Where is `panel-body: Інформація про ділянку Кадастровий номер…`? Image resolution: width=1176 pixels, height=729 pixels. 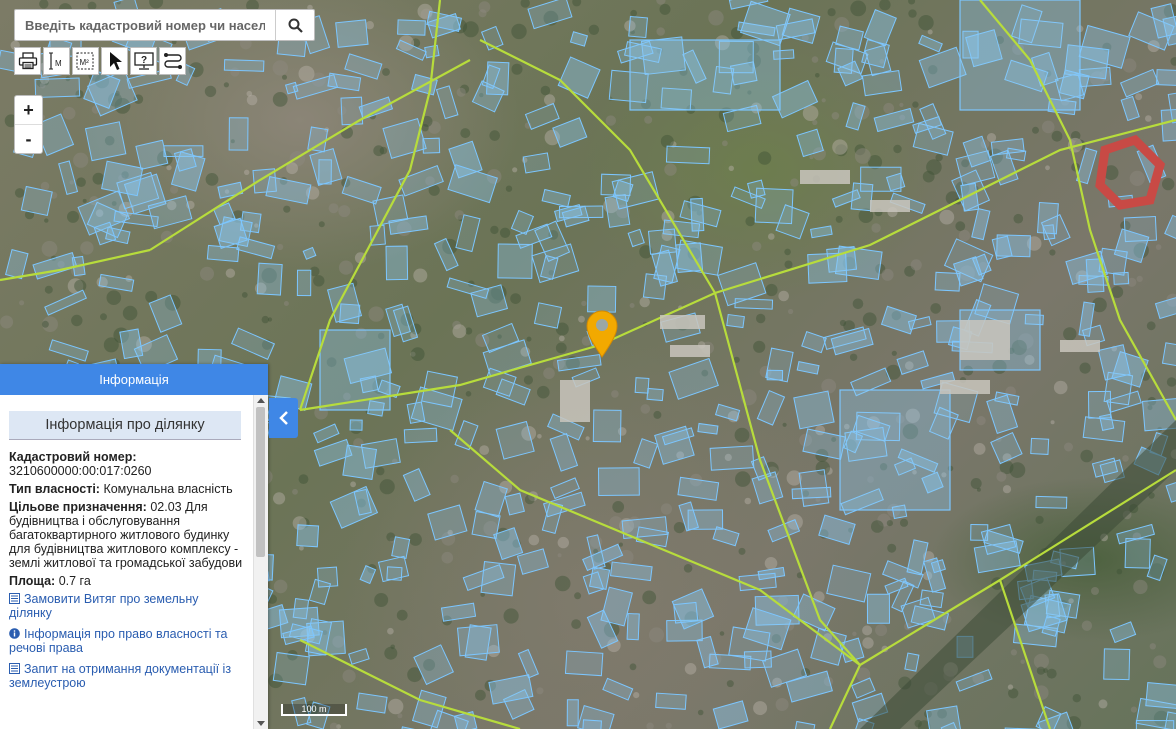 panel-body: Інформація про ділянку Кадастровий номер… is located at coordinates (127, 562).